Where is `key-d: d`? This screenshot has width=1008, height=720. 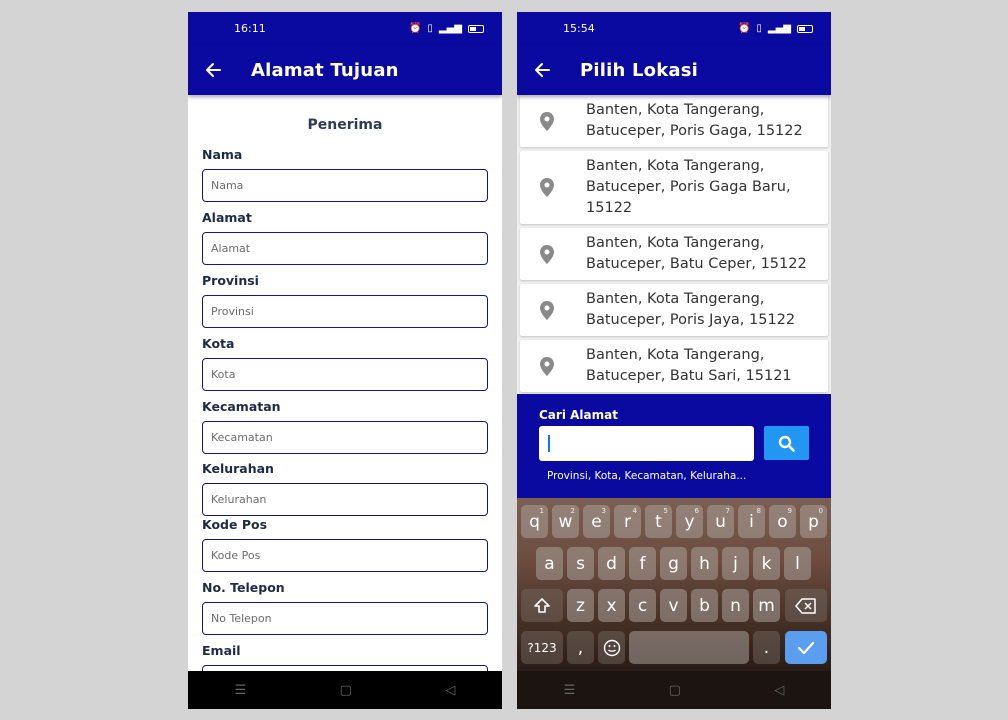
key-d: d is located at coordinates (611, 563).